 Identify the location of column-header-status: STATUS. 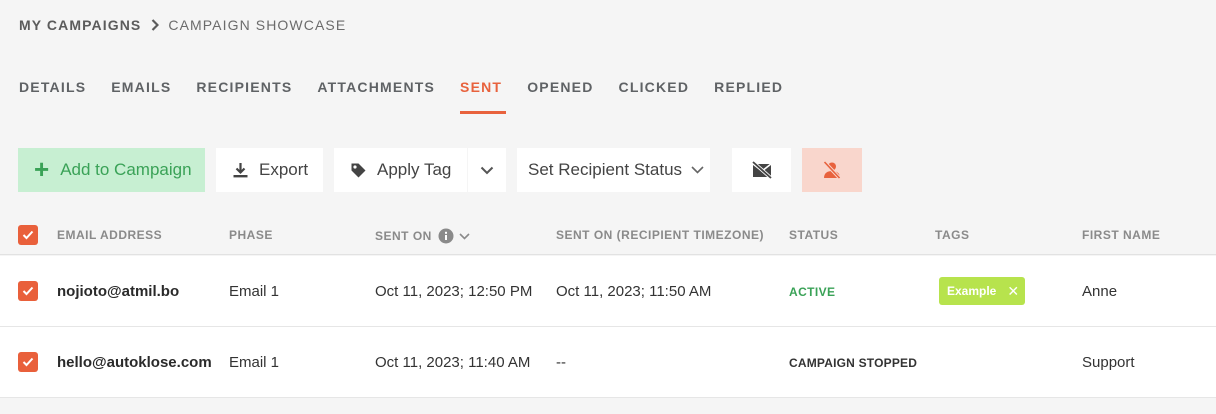
(813, 235).